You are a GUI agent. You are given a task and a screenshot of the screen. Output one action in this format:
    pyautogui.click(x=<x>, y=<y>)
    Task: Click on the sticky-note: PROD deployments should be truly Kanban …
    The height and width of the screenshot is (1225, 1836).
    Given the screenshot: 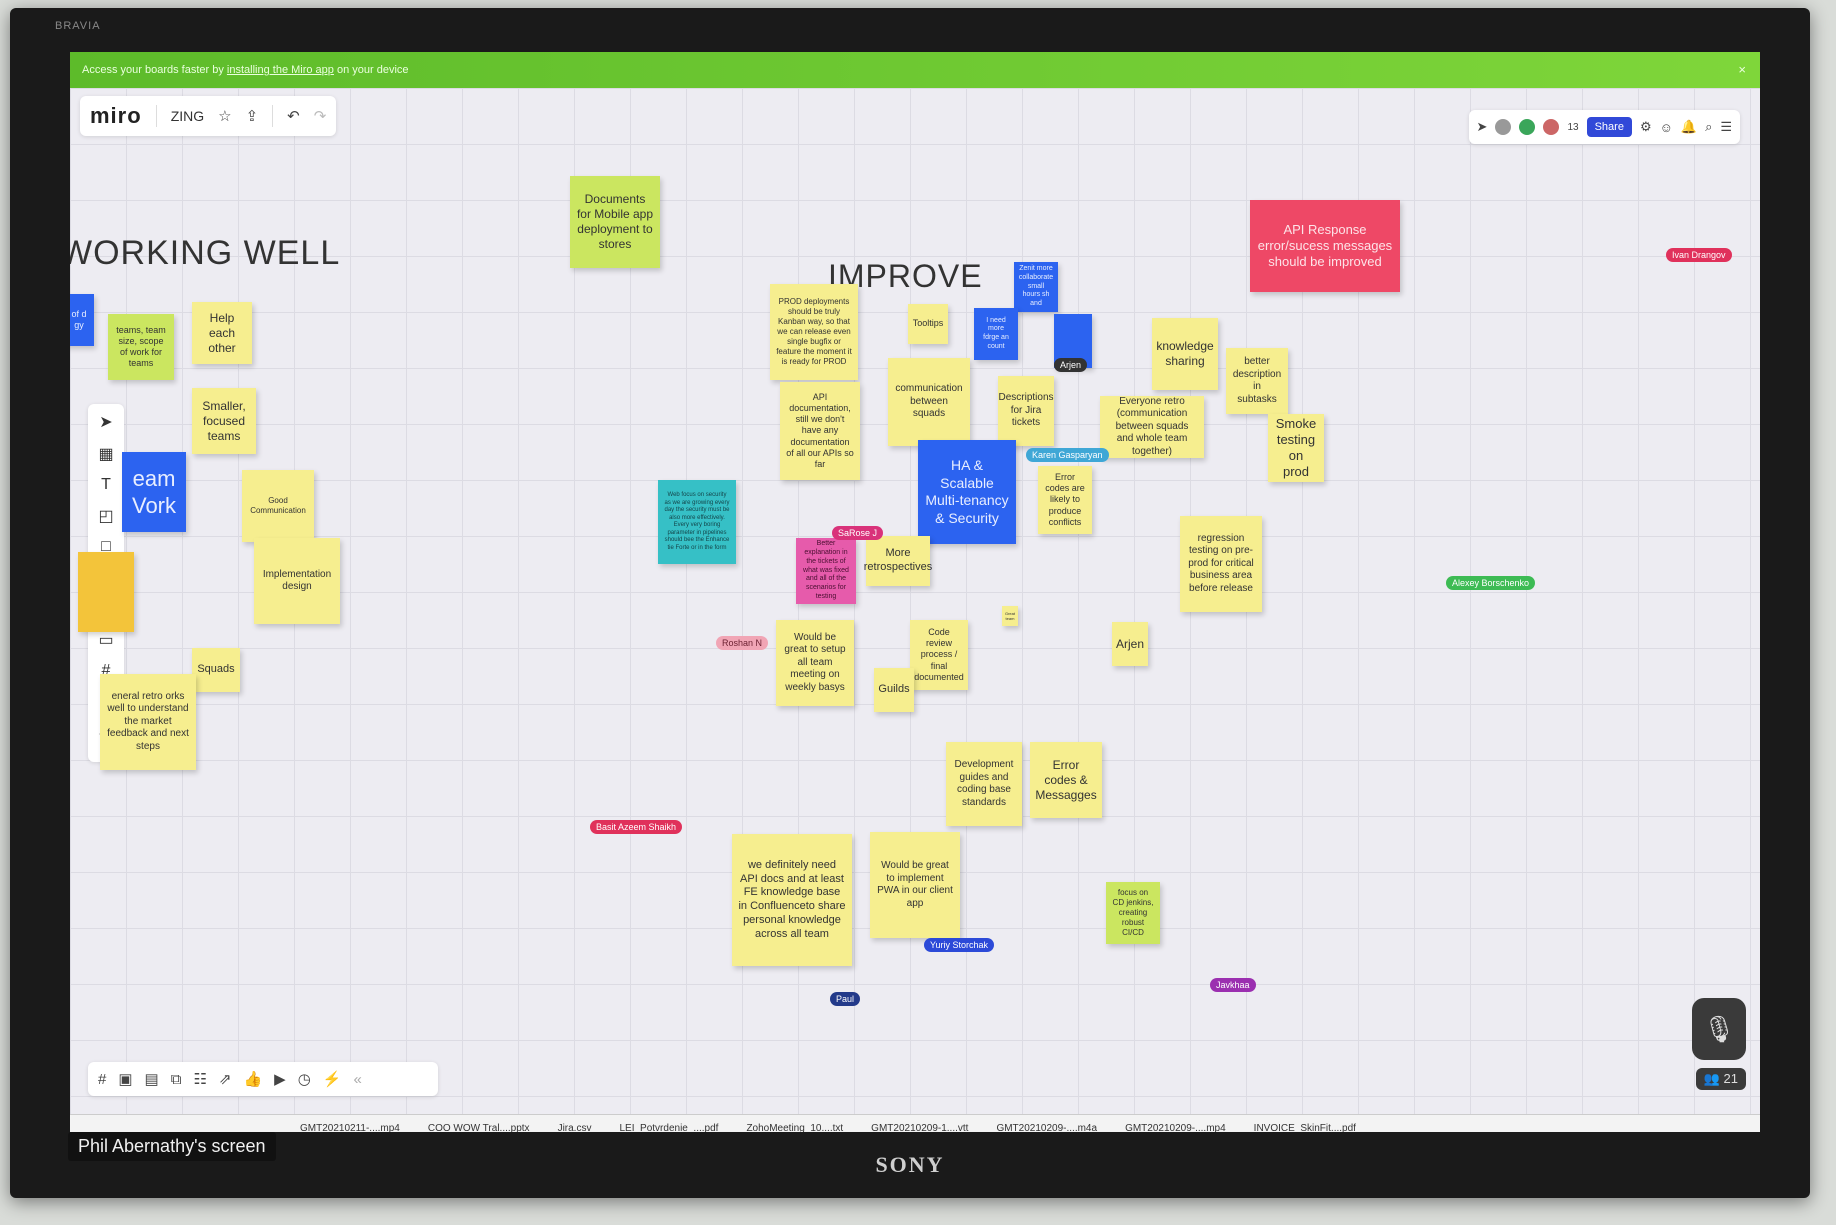 What is the action you would take?
    pyautogui.click(x=814, y=332)
    